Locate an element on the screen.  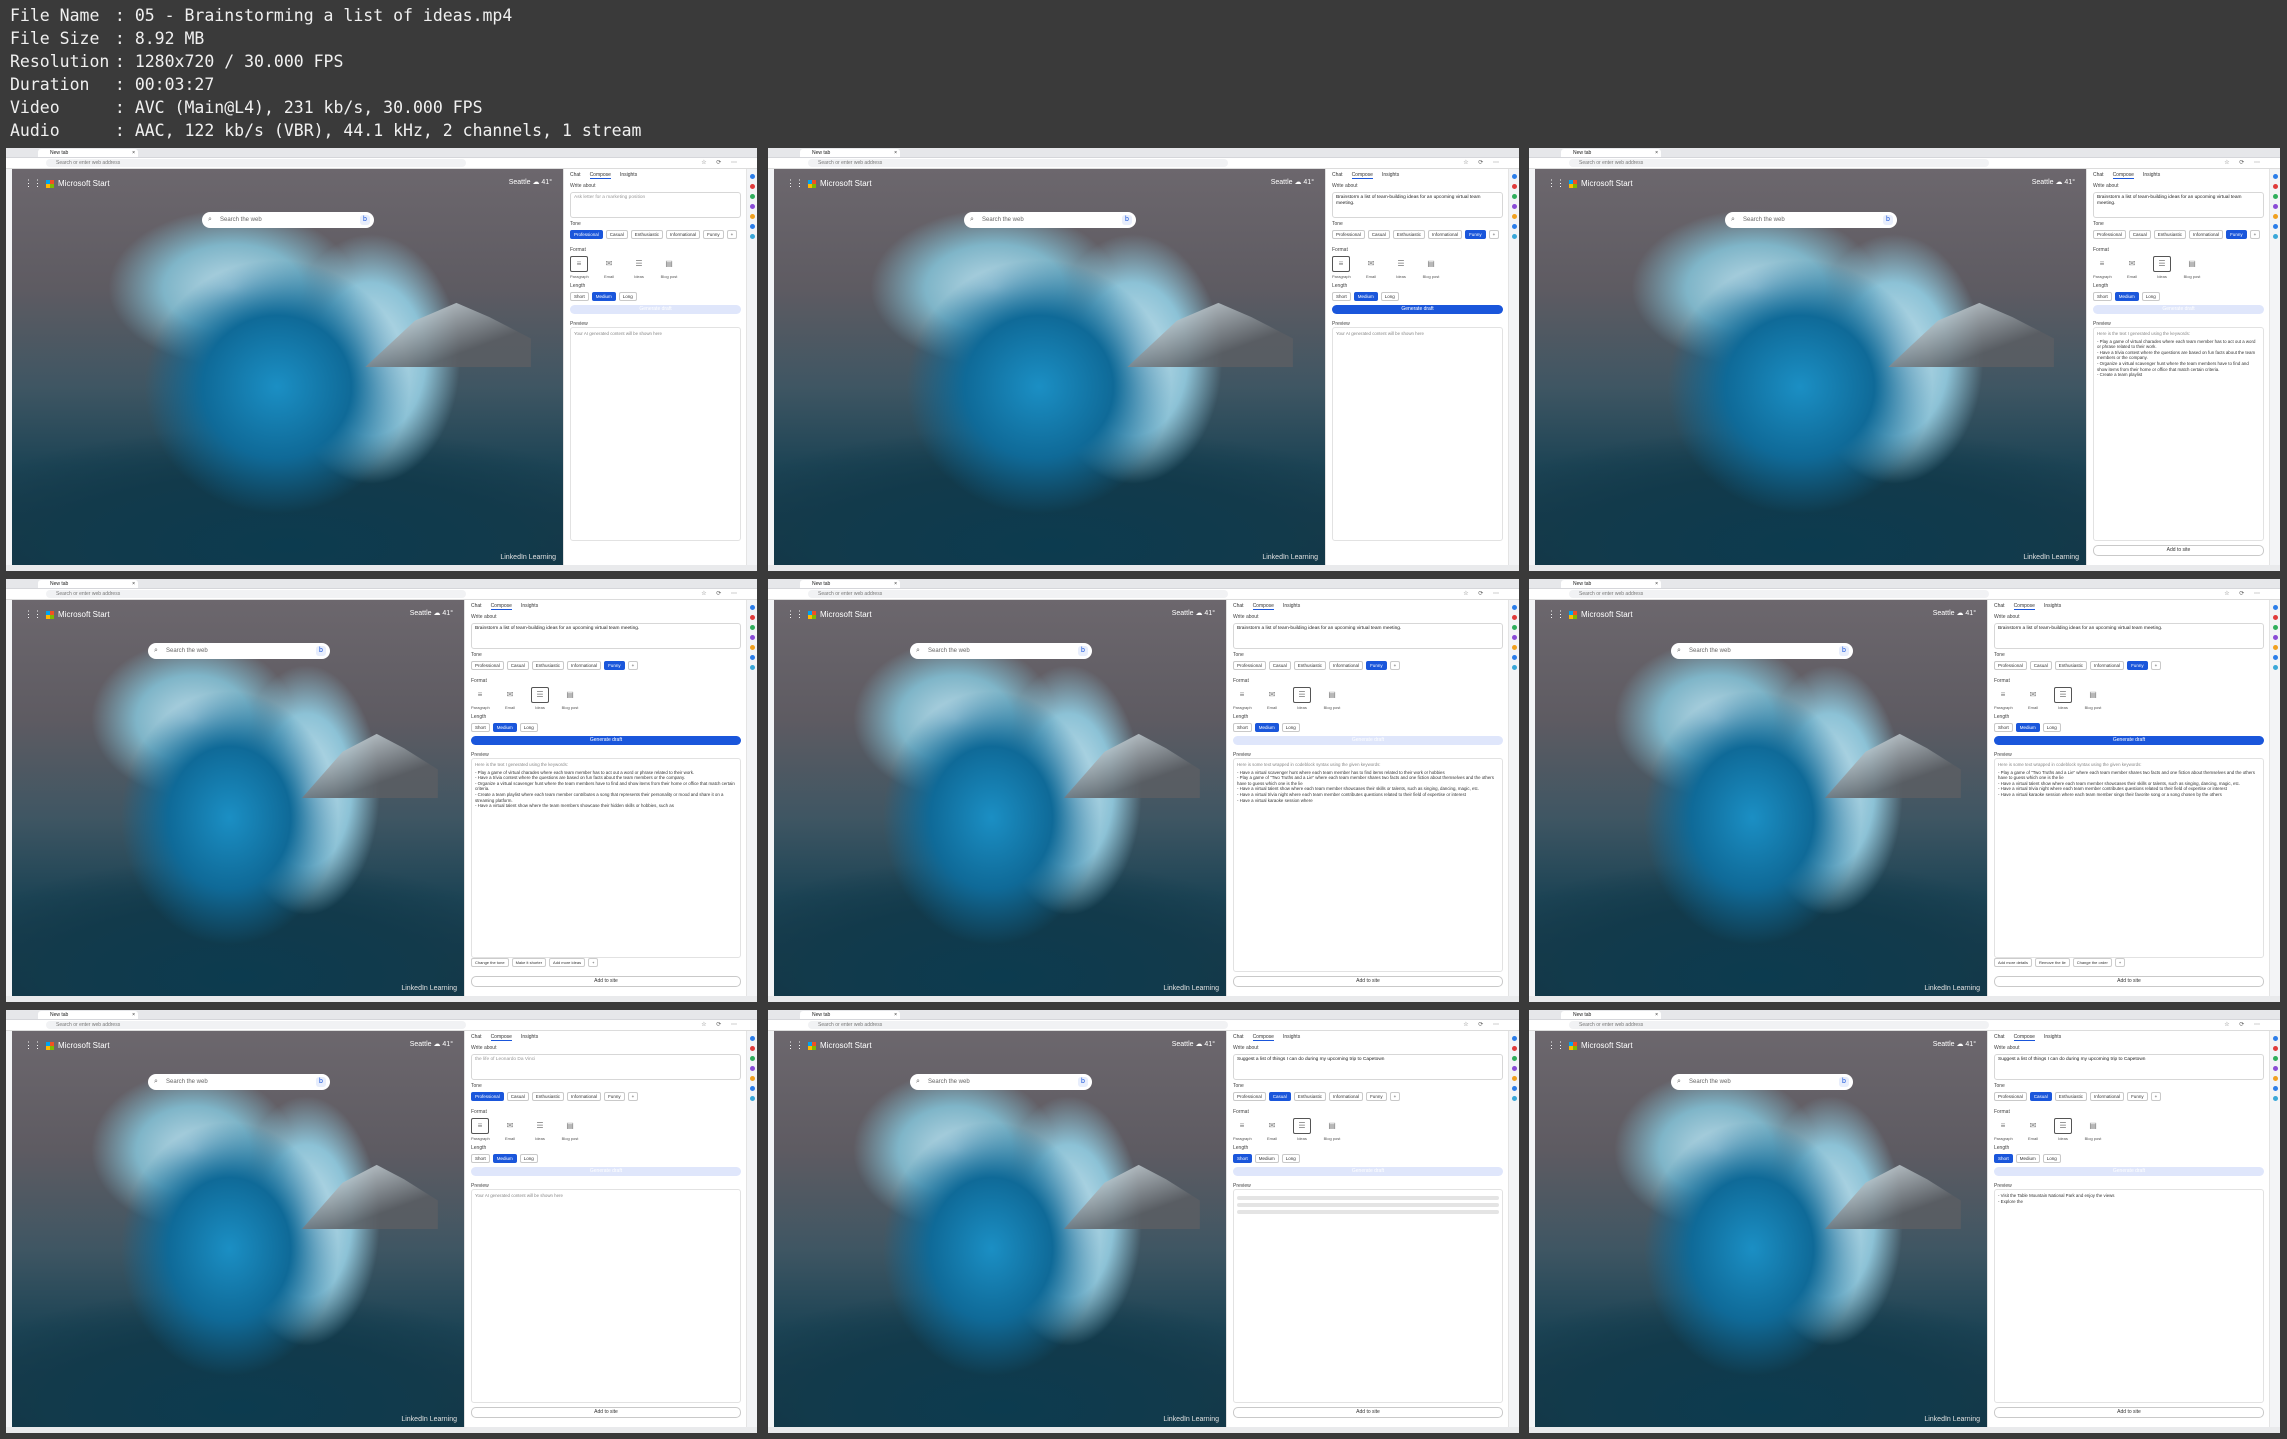
write-about-input: Ask letter for a marketing position is located at coordinates (655, 205).